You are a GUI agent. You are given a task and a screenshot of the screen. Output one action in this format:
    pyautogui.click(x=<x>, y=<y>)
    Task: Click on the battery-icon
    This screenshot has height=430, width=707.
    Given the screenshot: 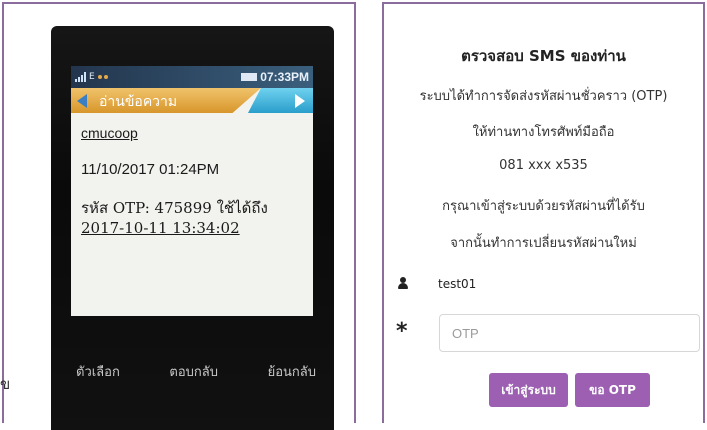 What is the action you would take?
    pyautogui.click(x=249, y=77)
    